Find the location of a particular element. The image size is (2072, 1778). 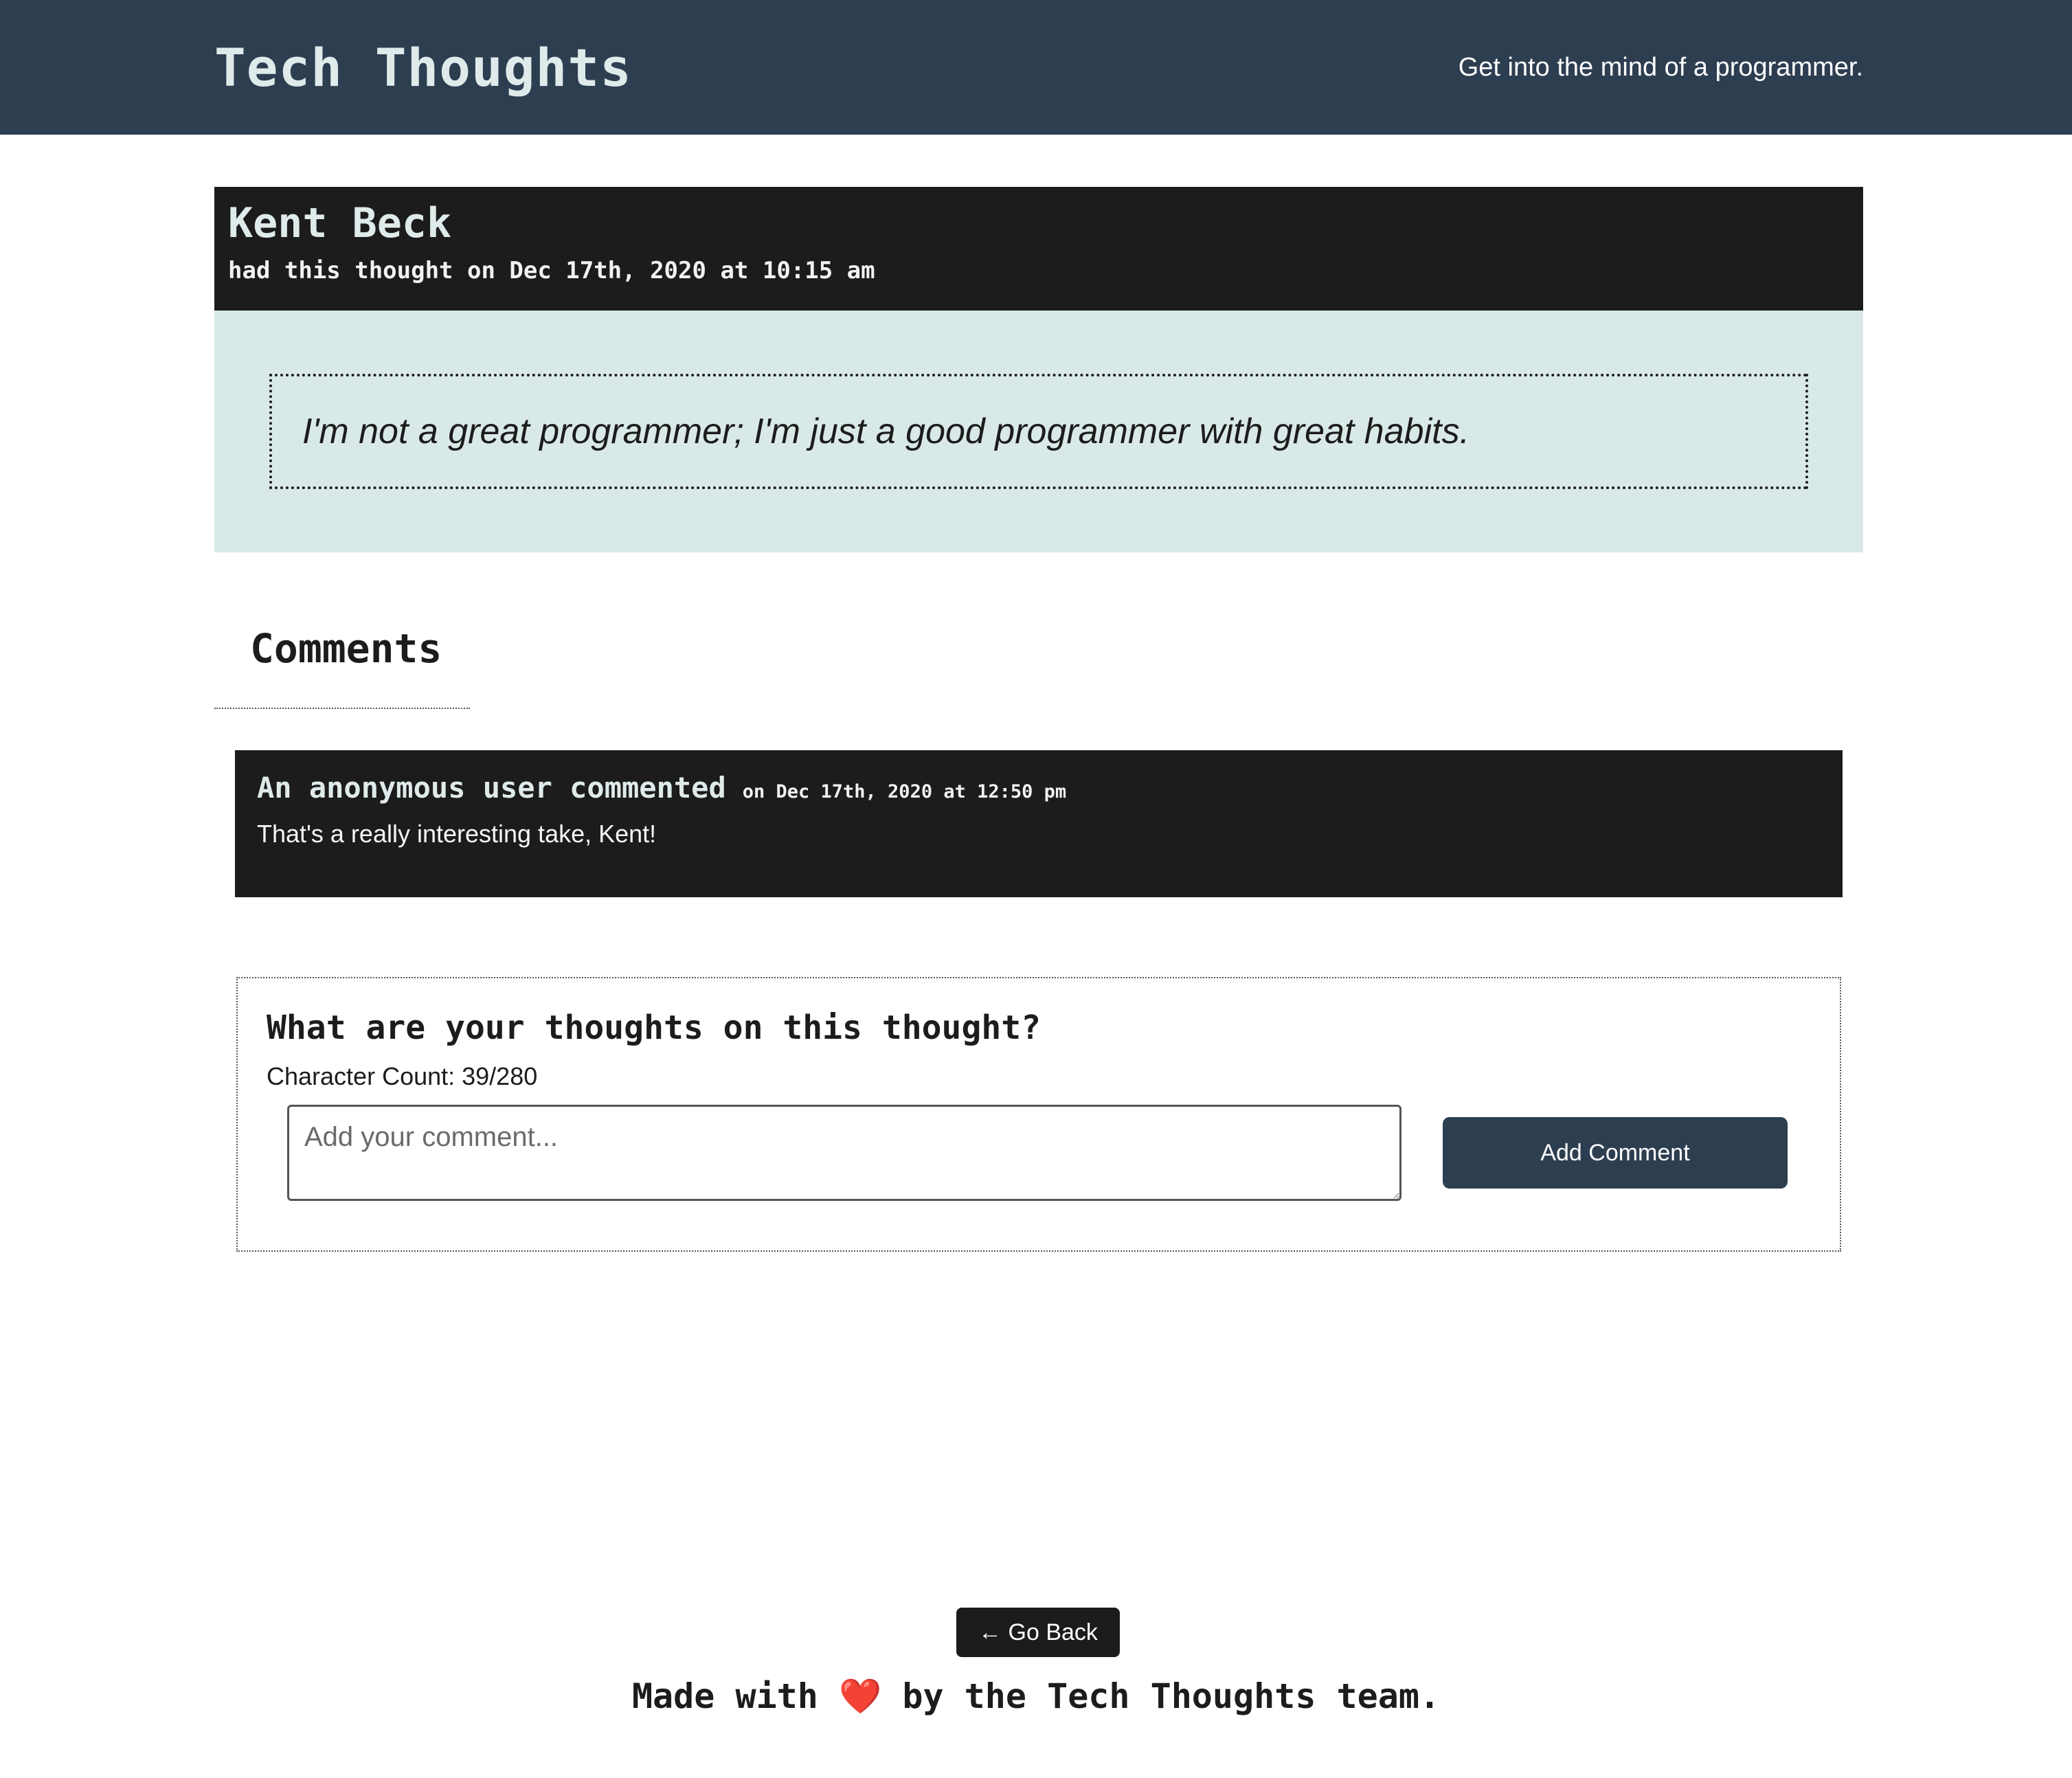

comments-heading: Comments is located at coordinates (342, 657).